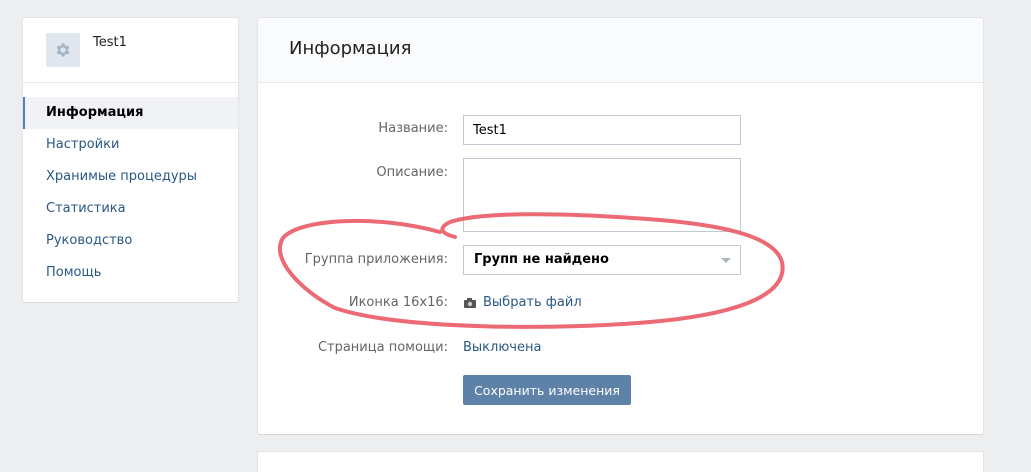 Image resolution: width=1031 pixels, height=472 pixels. I want to click on app-avatar, so click(63, 50).